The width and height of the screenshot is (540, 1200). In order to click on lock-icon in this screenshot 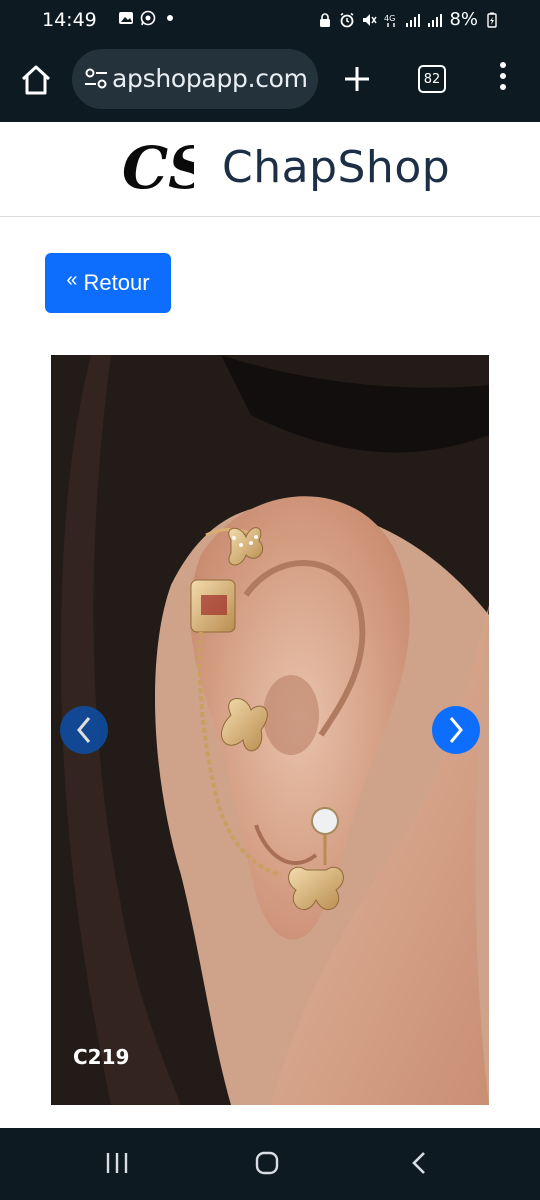, I will do `click(325, 19)`.